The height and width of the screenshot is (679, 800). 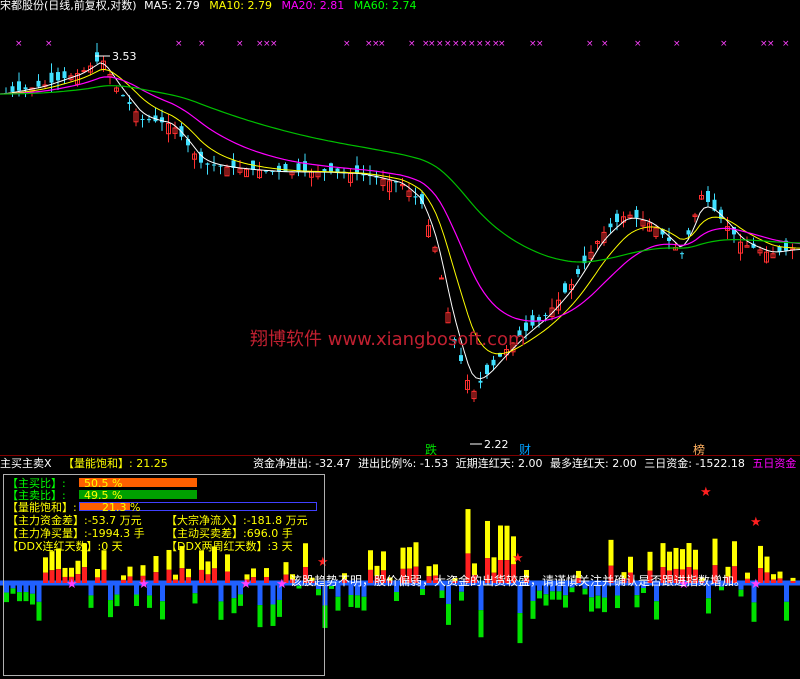 I want to click on three-day-funds: 三日资金: -1522.18, so click(x=694, y=463).